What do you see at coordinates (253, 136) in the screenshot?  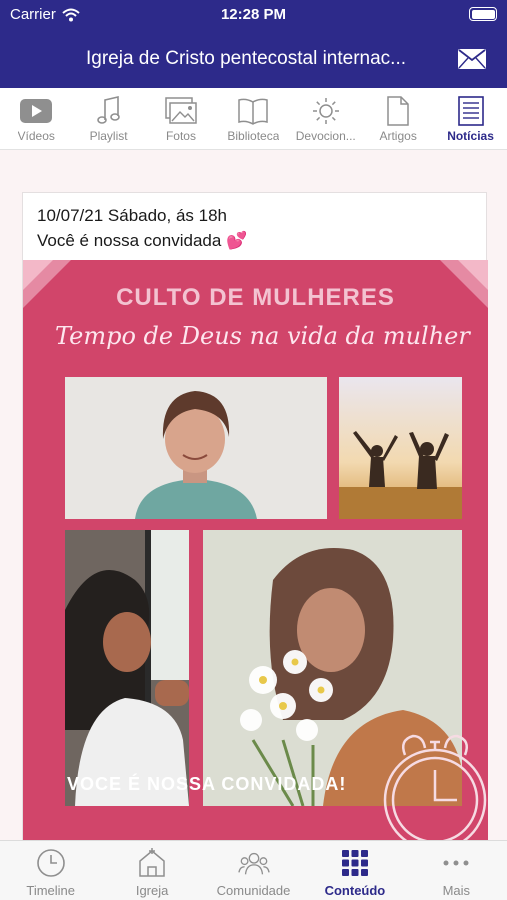 I see `tab-label: Biblioteca` at bounding box center [253, 136].